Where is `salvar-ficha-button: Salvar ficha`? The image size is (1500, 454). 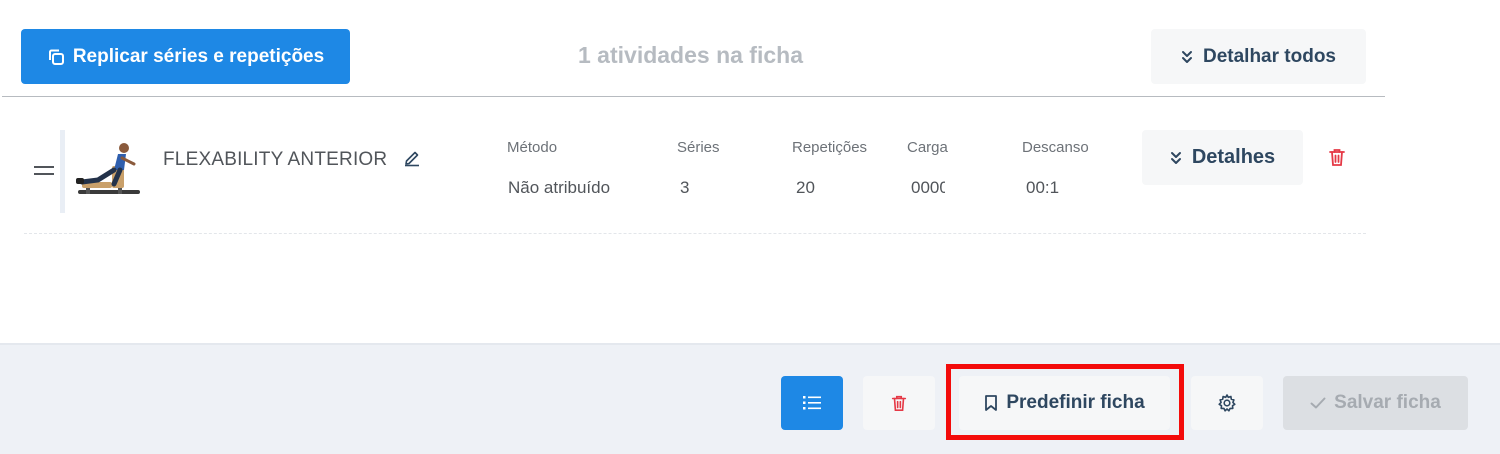 salvar-ficha-button: Salvar ficha is located at coordinates (1375, 403).